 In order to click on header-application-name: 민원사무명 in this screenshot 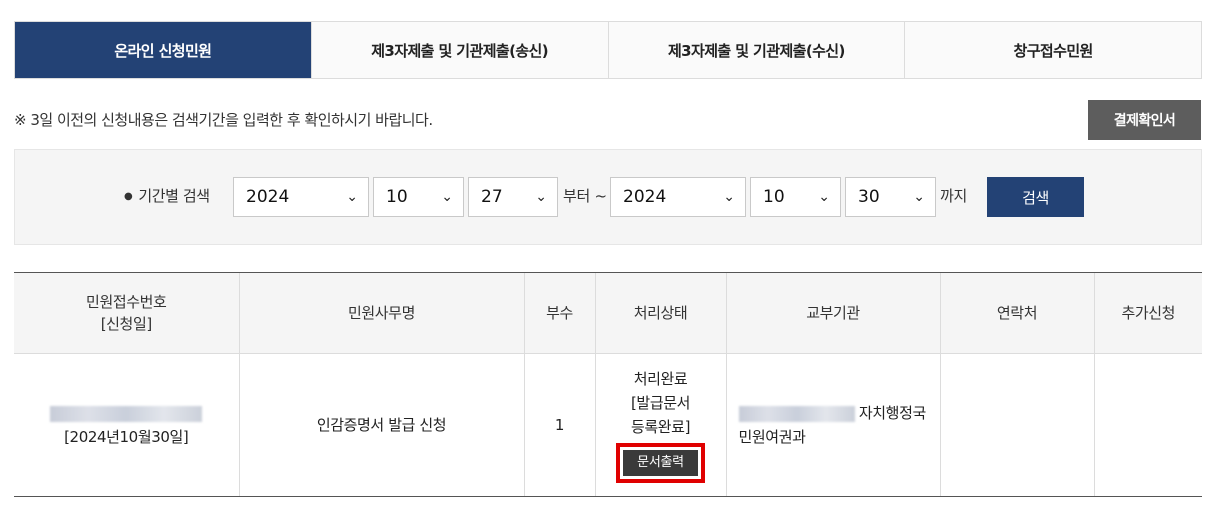, I will do `click(381, 313)`.